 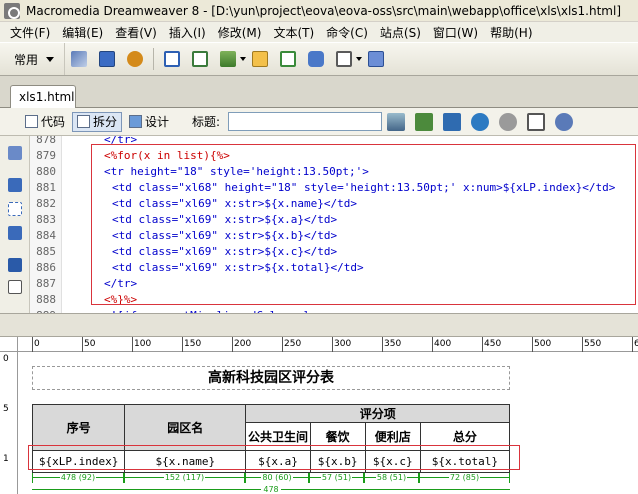 What do you see at coordinates (305, 121) in the screenshot?
I see `document-title-input` at bounding box center [305, 121].